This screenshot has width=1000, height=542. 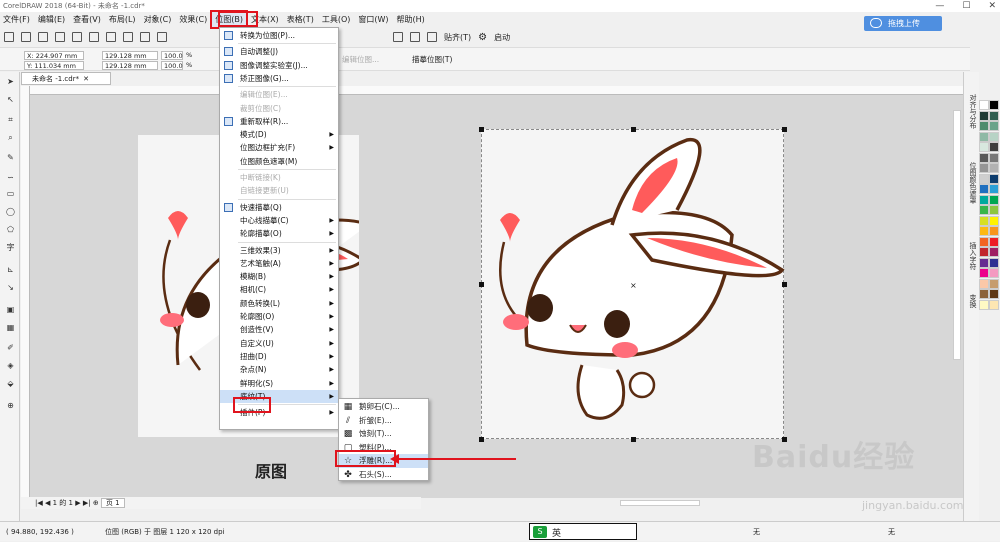 What do you see at coordinates (54, 65) in the screenshot?
I see `y-position-field: Y: 111.034 mm` at bounding box center [54, 65].